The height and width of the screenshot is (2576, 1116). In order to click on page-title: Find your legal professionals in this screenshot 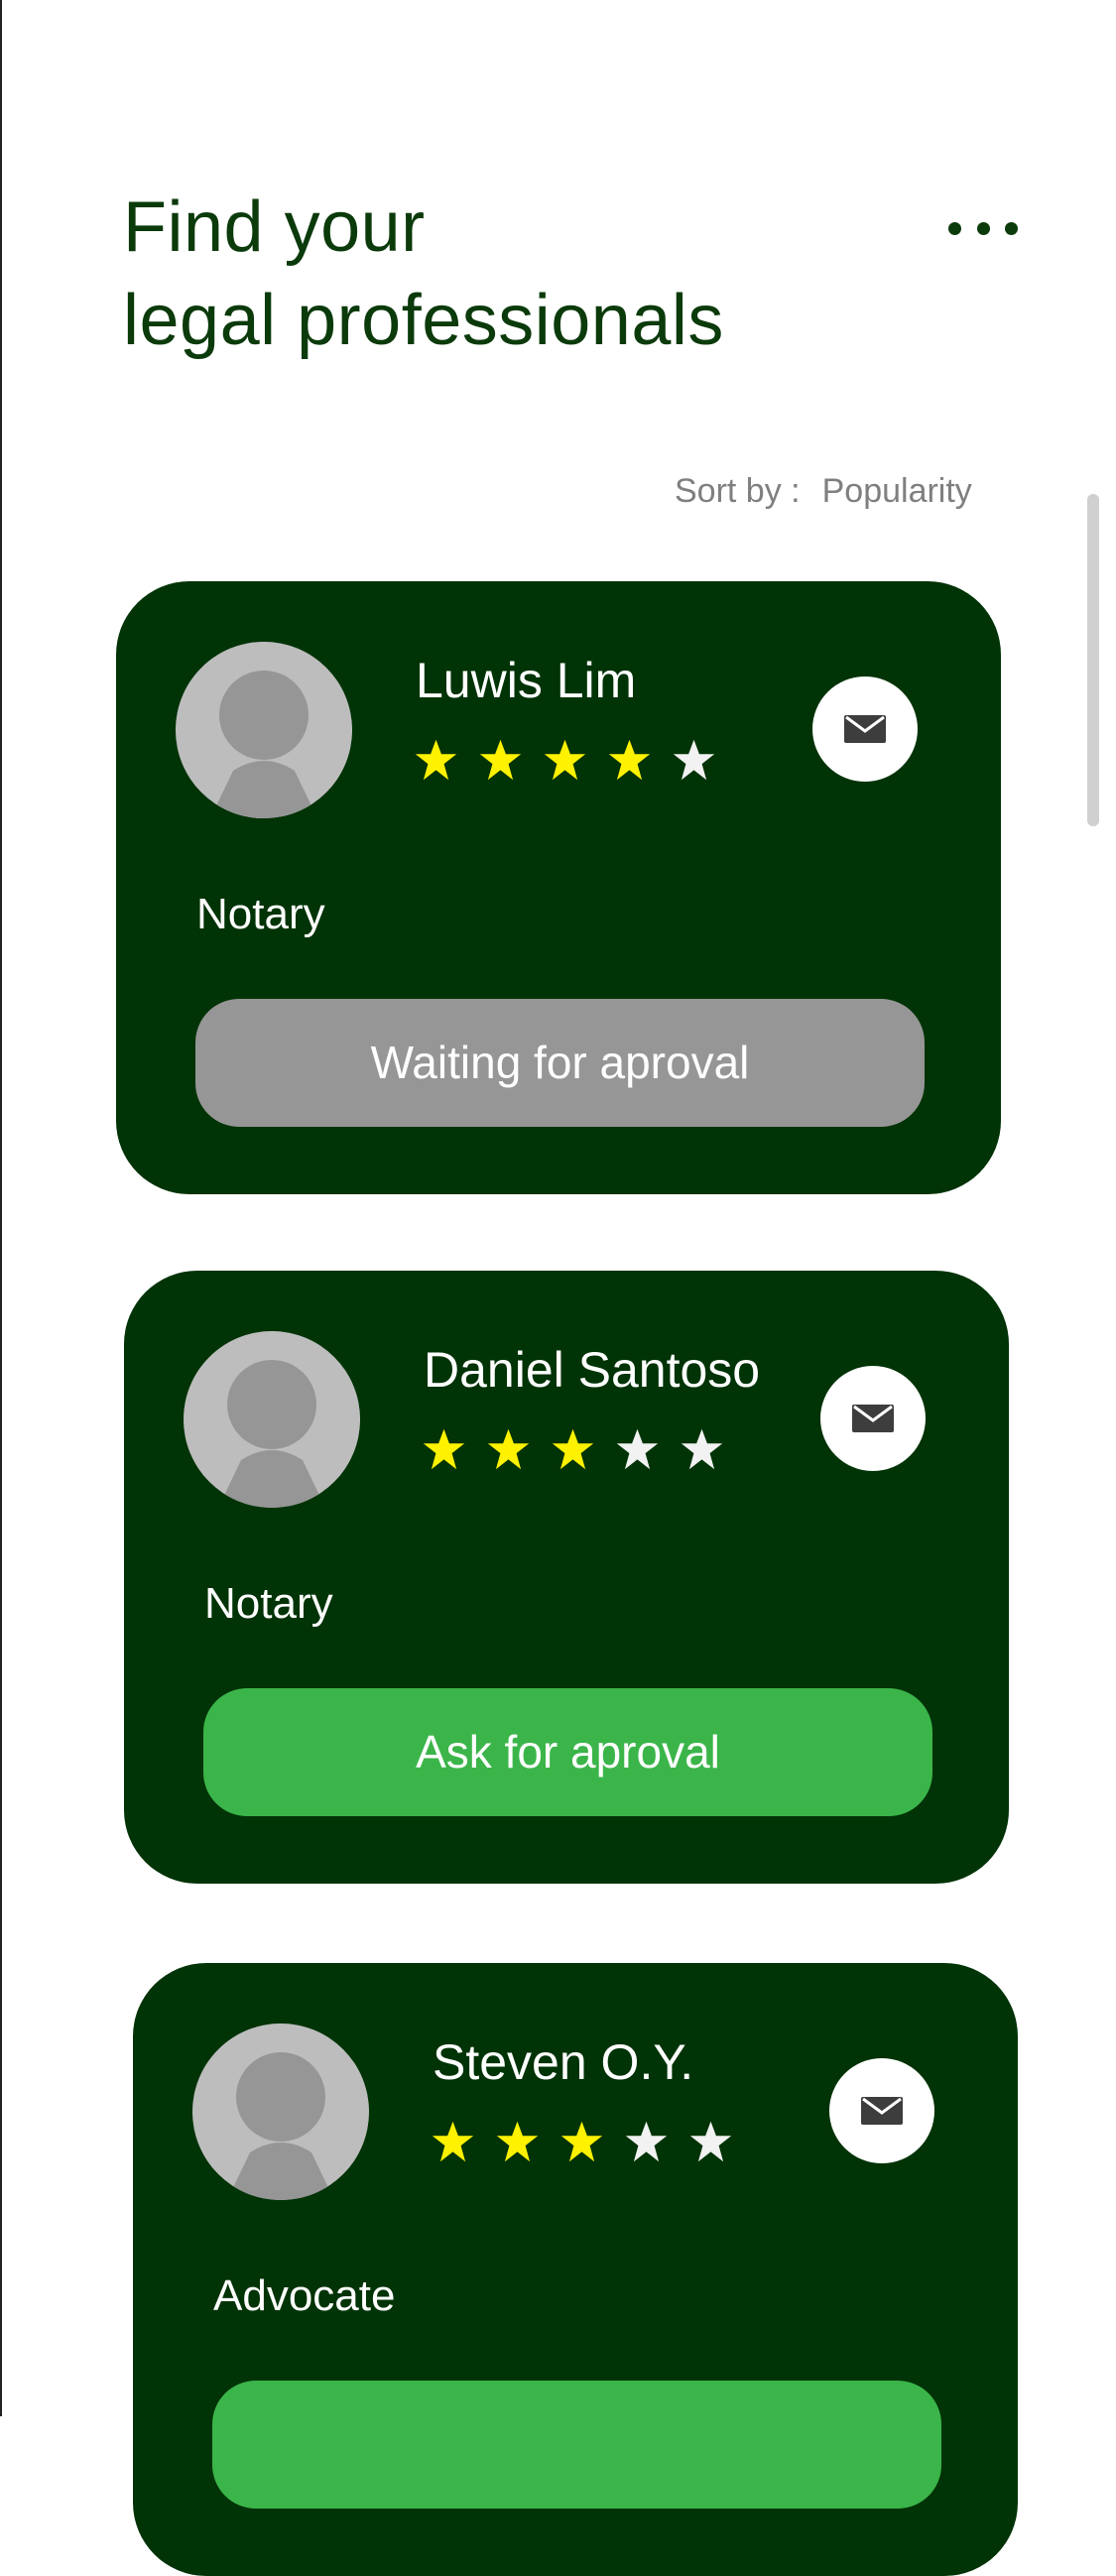, I will do `click(423, 274)`.